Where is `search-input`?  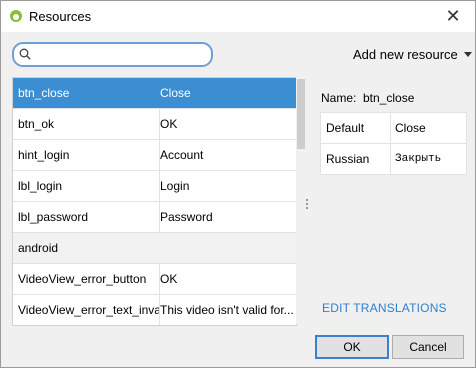
search-input is located at coordinates (122, 55).